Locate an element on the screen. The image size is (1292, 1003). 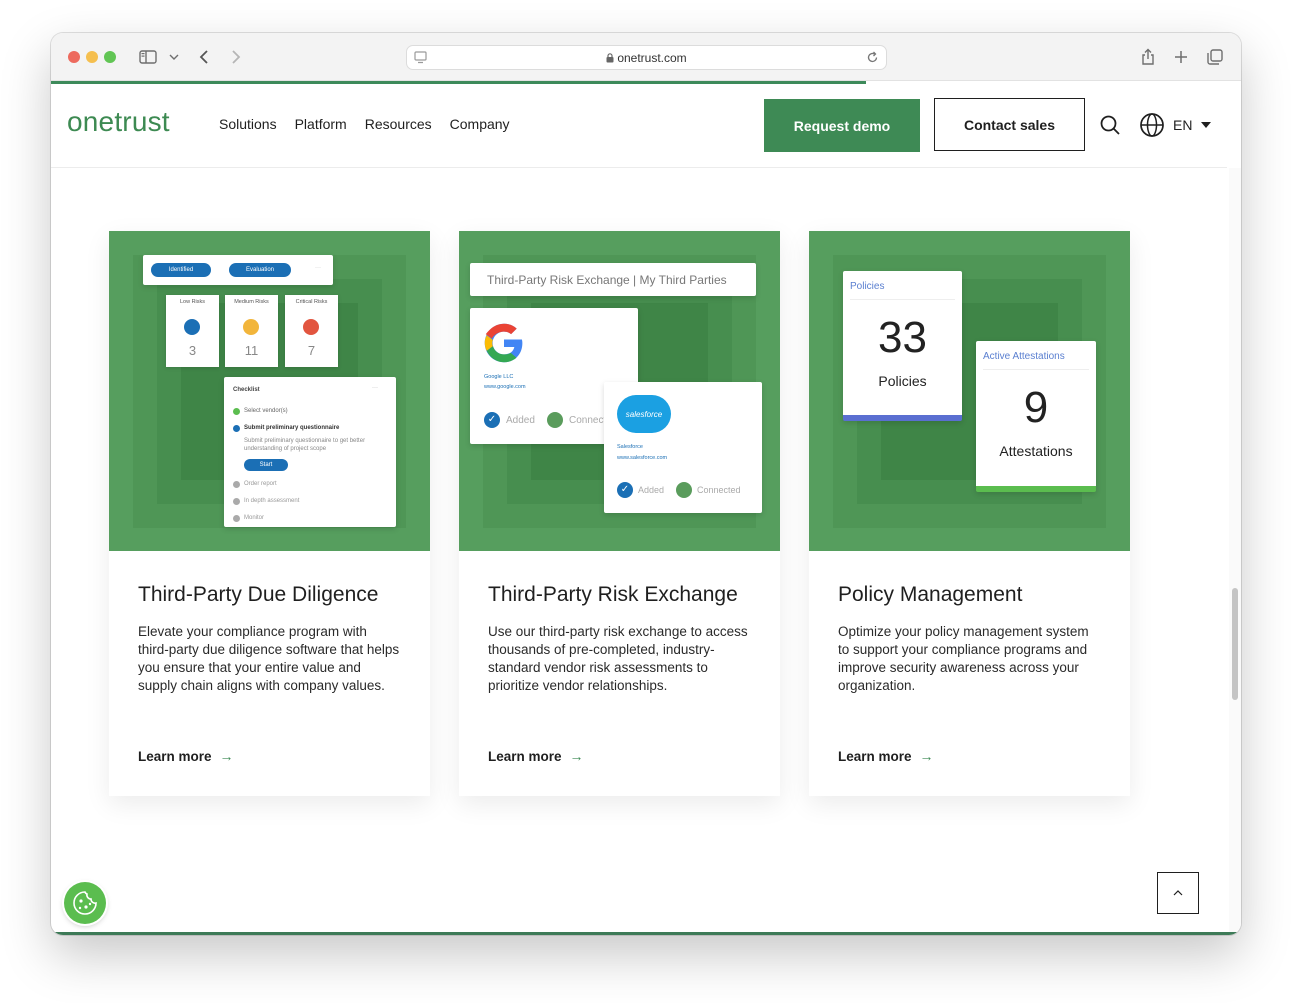
page-scrollbar is located at coordinates (1235, 551).